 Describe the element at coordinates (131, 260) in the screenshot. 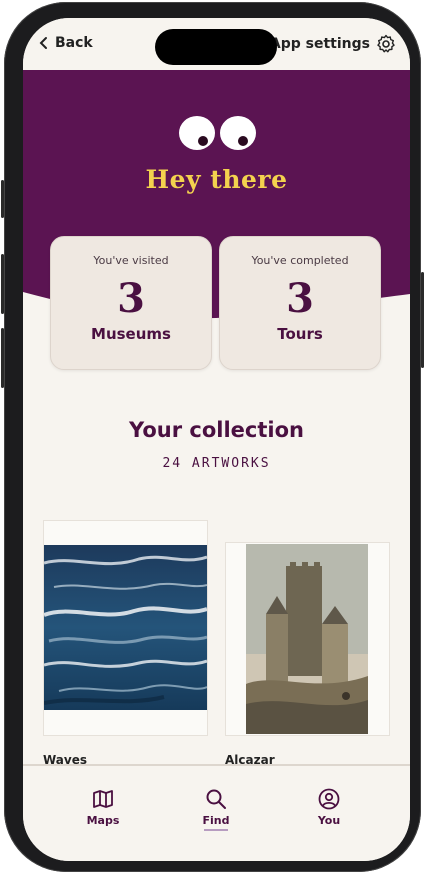

I see `stat-label: You've visited` at that location.